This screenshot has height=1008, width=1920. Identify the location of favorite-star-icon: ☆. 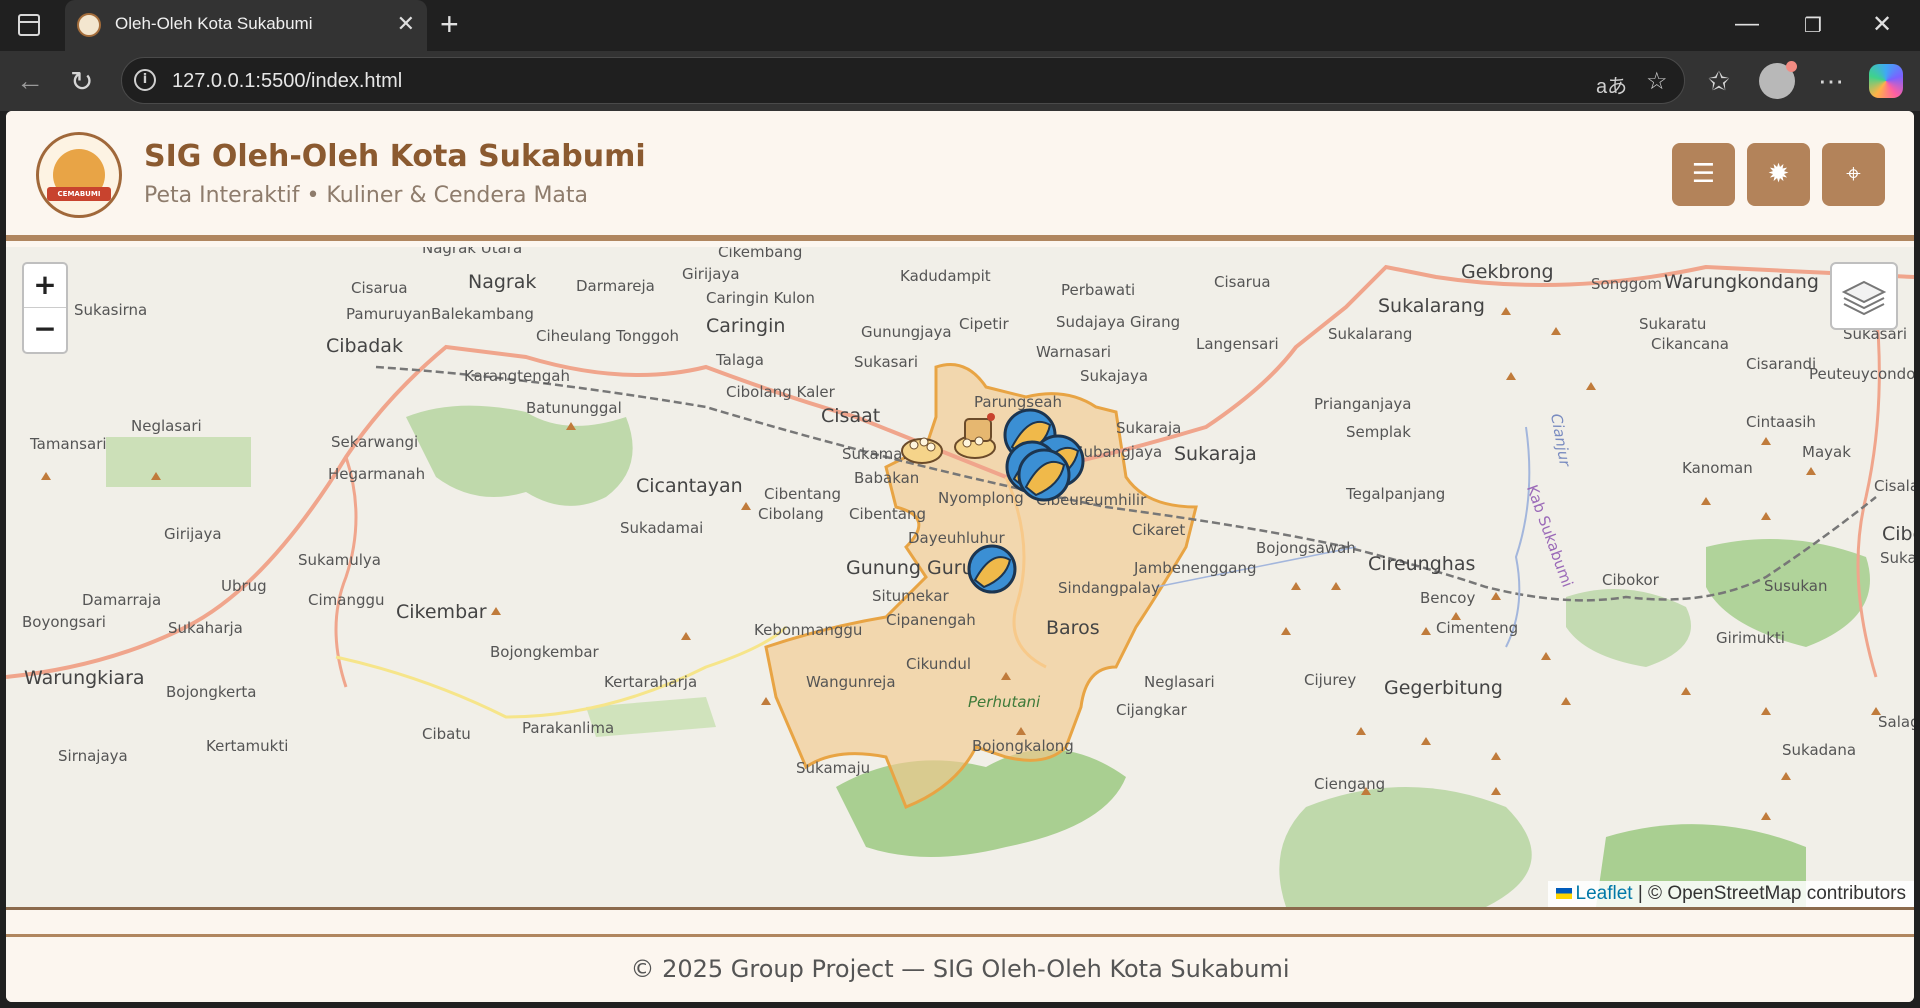
(1657, 81).